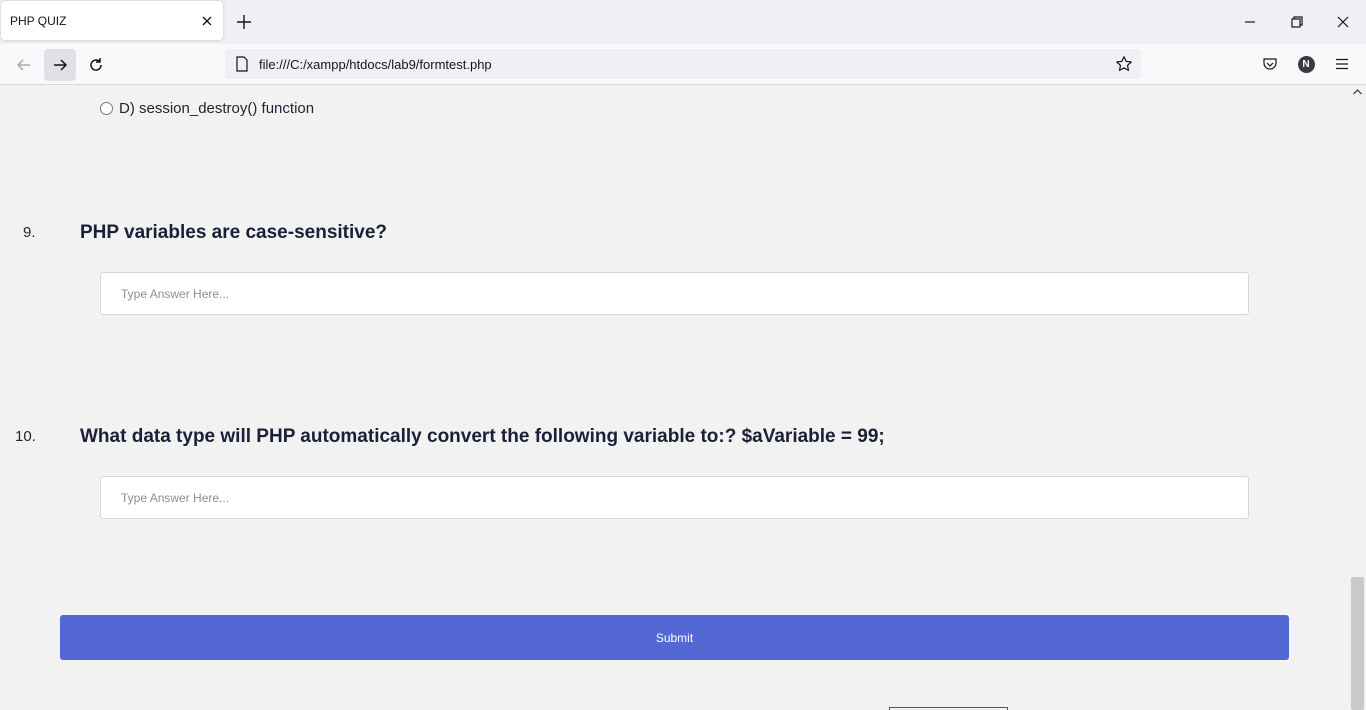 This screenshot has height=710, width=1366. I want to click on account-button: N, so click(1306, 64).